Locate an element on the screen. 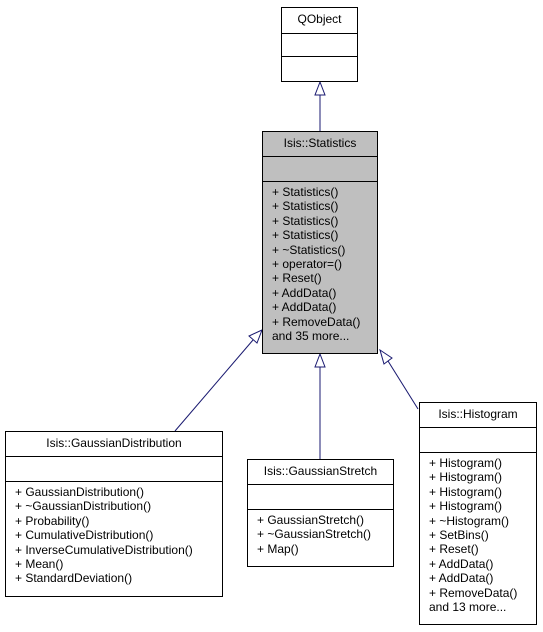 The image size is (543, 632). member: + Mean() is located at coordinates (39, 564).